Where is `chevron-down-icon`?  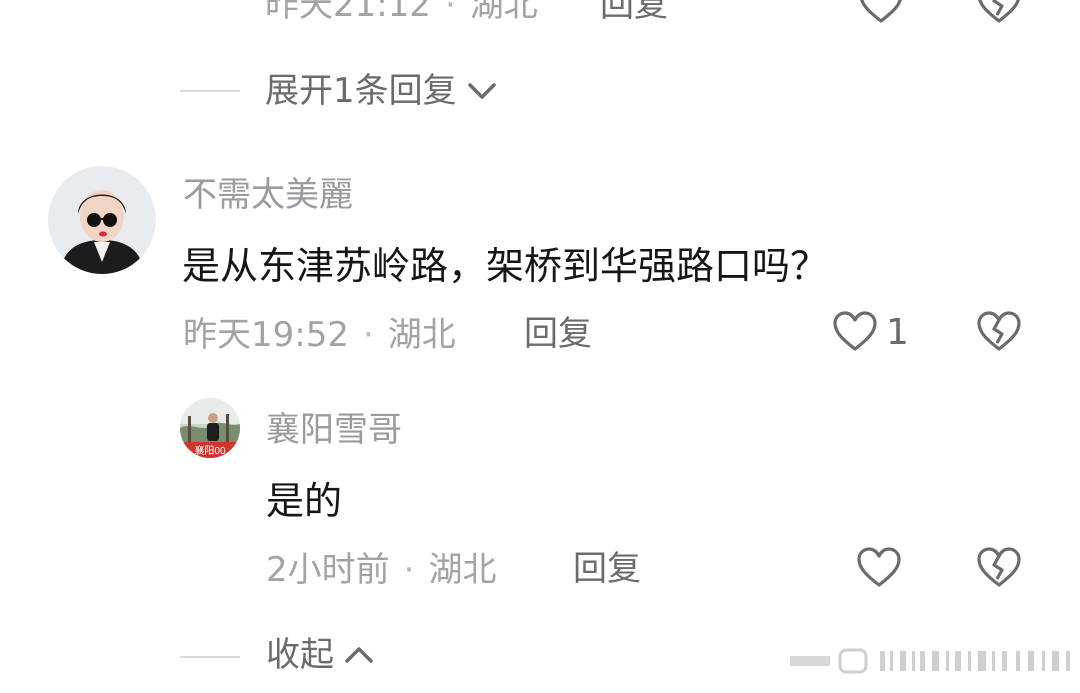 chevron-down-icon is located at coordinates (482, 91).